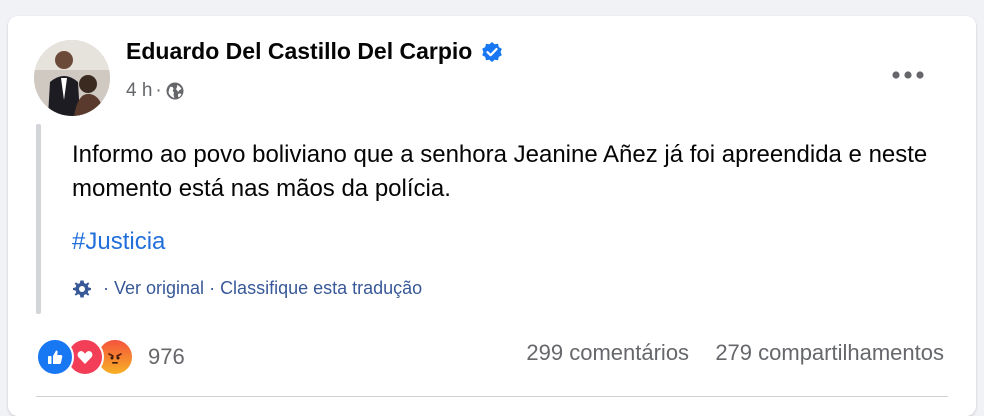 This screenshot has width=984, height=416. I want to click on hashtag-link: #Justicia, so click(118, 242).